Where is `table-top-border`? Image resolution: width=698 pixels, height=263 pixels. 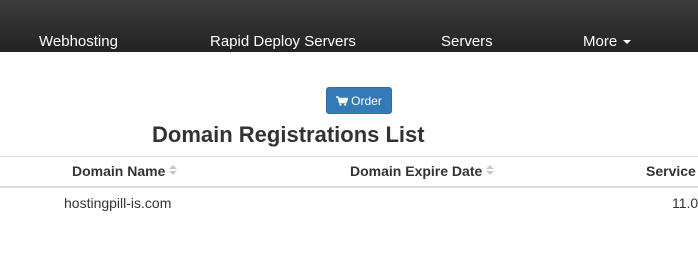
table-top-border is located at coordinates (349, 156).